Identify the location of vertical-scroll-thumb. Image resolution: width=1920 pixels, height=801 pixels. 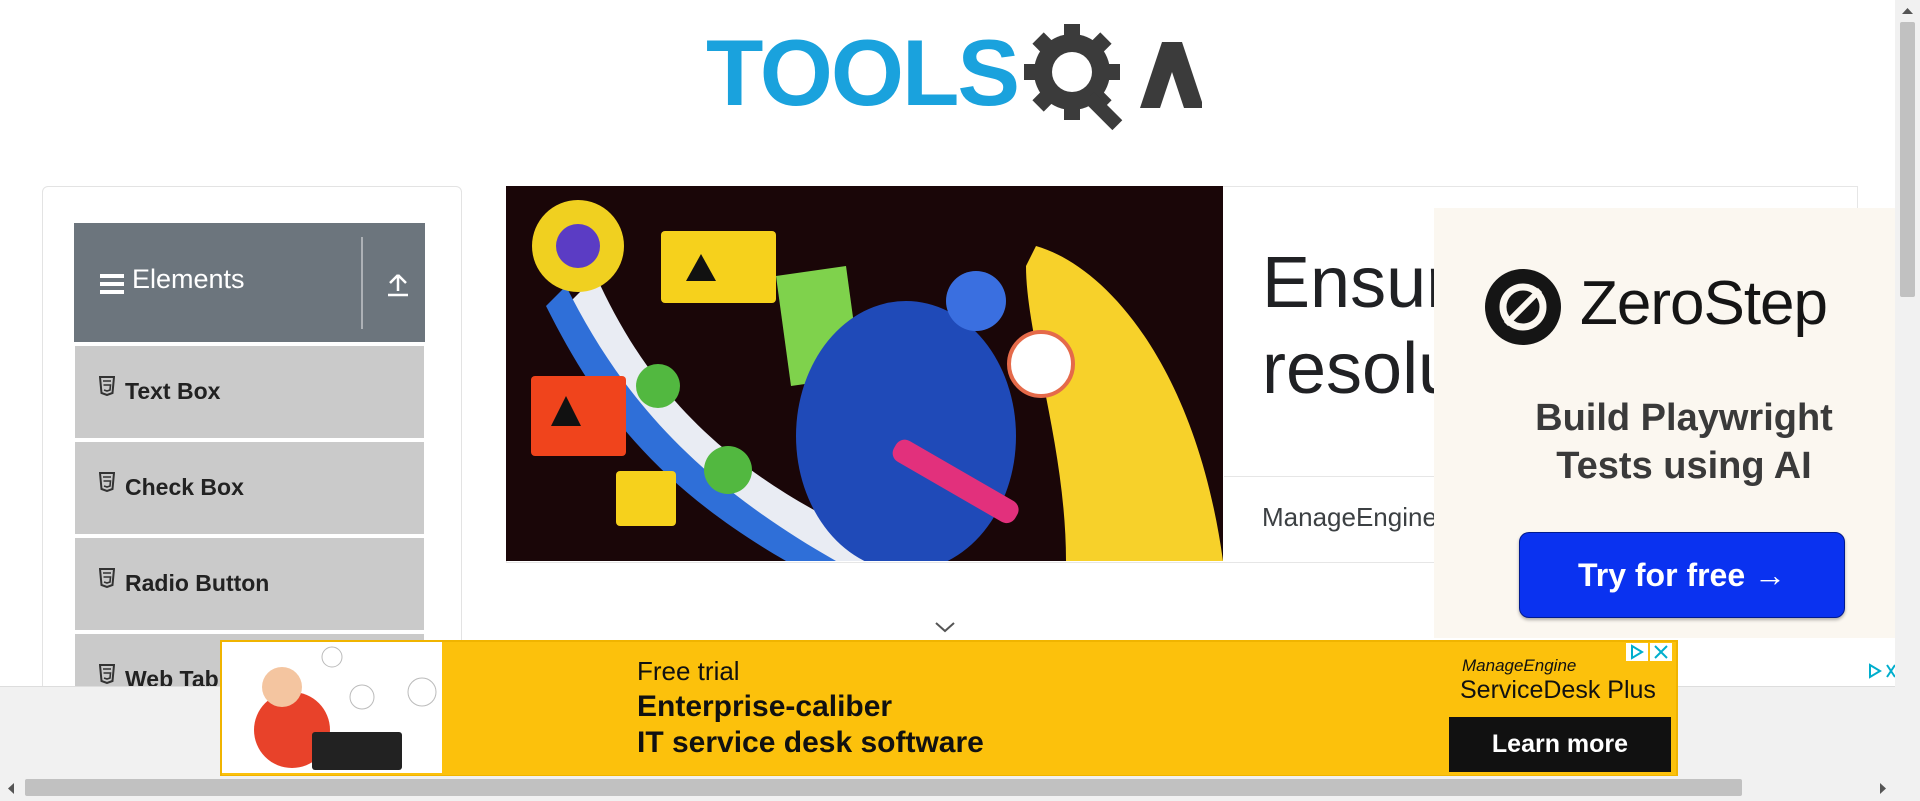
(1907, 159).